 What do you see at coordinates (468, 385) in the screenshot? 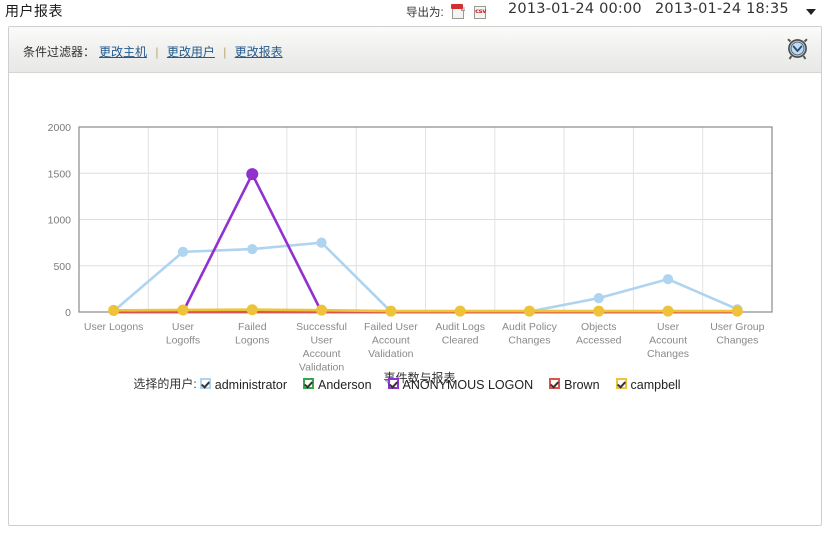
I see `legend-label: ANONYMOUS LOGON` at bounding box center [468, 385].